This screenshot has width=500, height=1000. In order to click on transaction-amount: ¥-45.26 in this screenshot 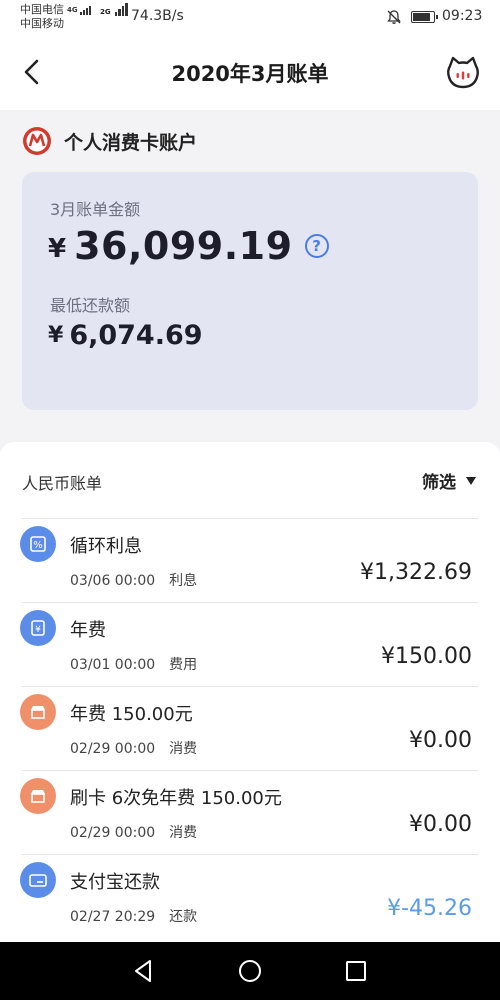, I will do `click(429, 908)`.